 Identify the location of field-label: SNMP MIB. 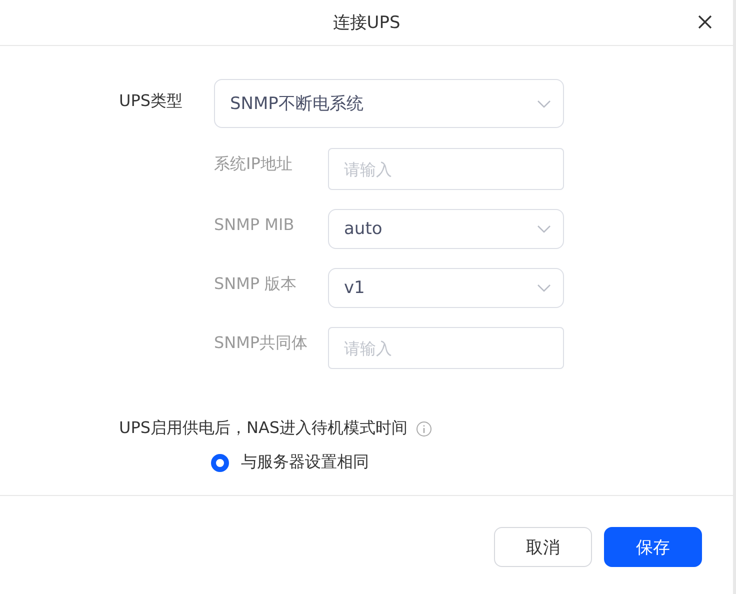
(255, 224).